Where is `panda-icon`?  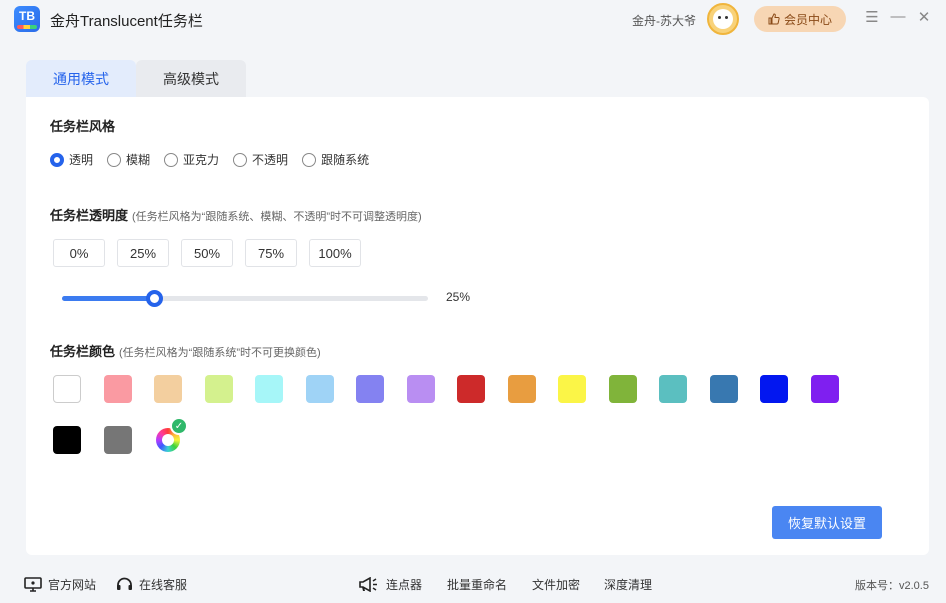
panda-icon is located at coordinates (723, 19).